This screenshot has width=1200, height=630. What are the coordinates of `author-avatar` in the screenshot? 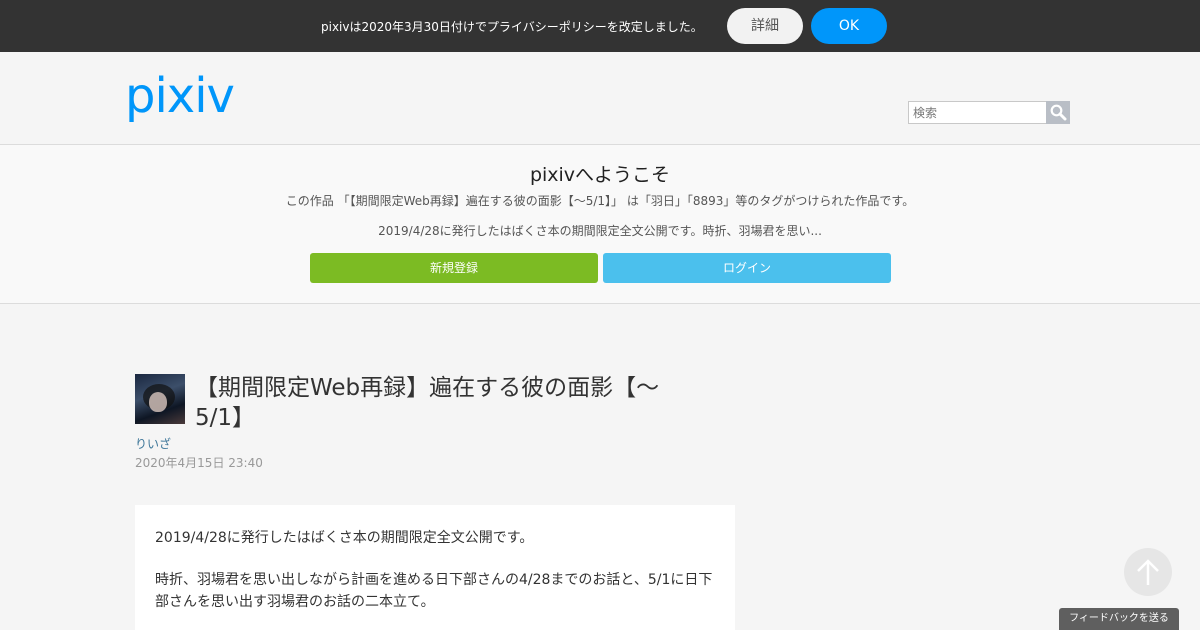 It's located at (160, 399).